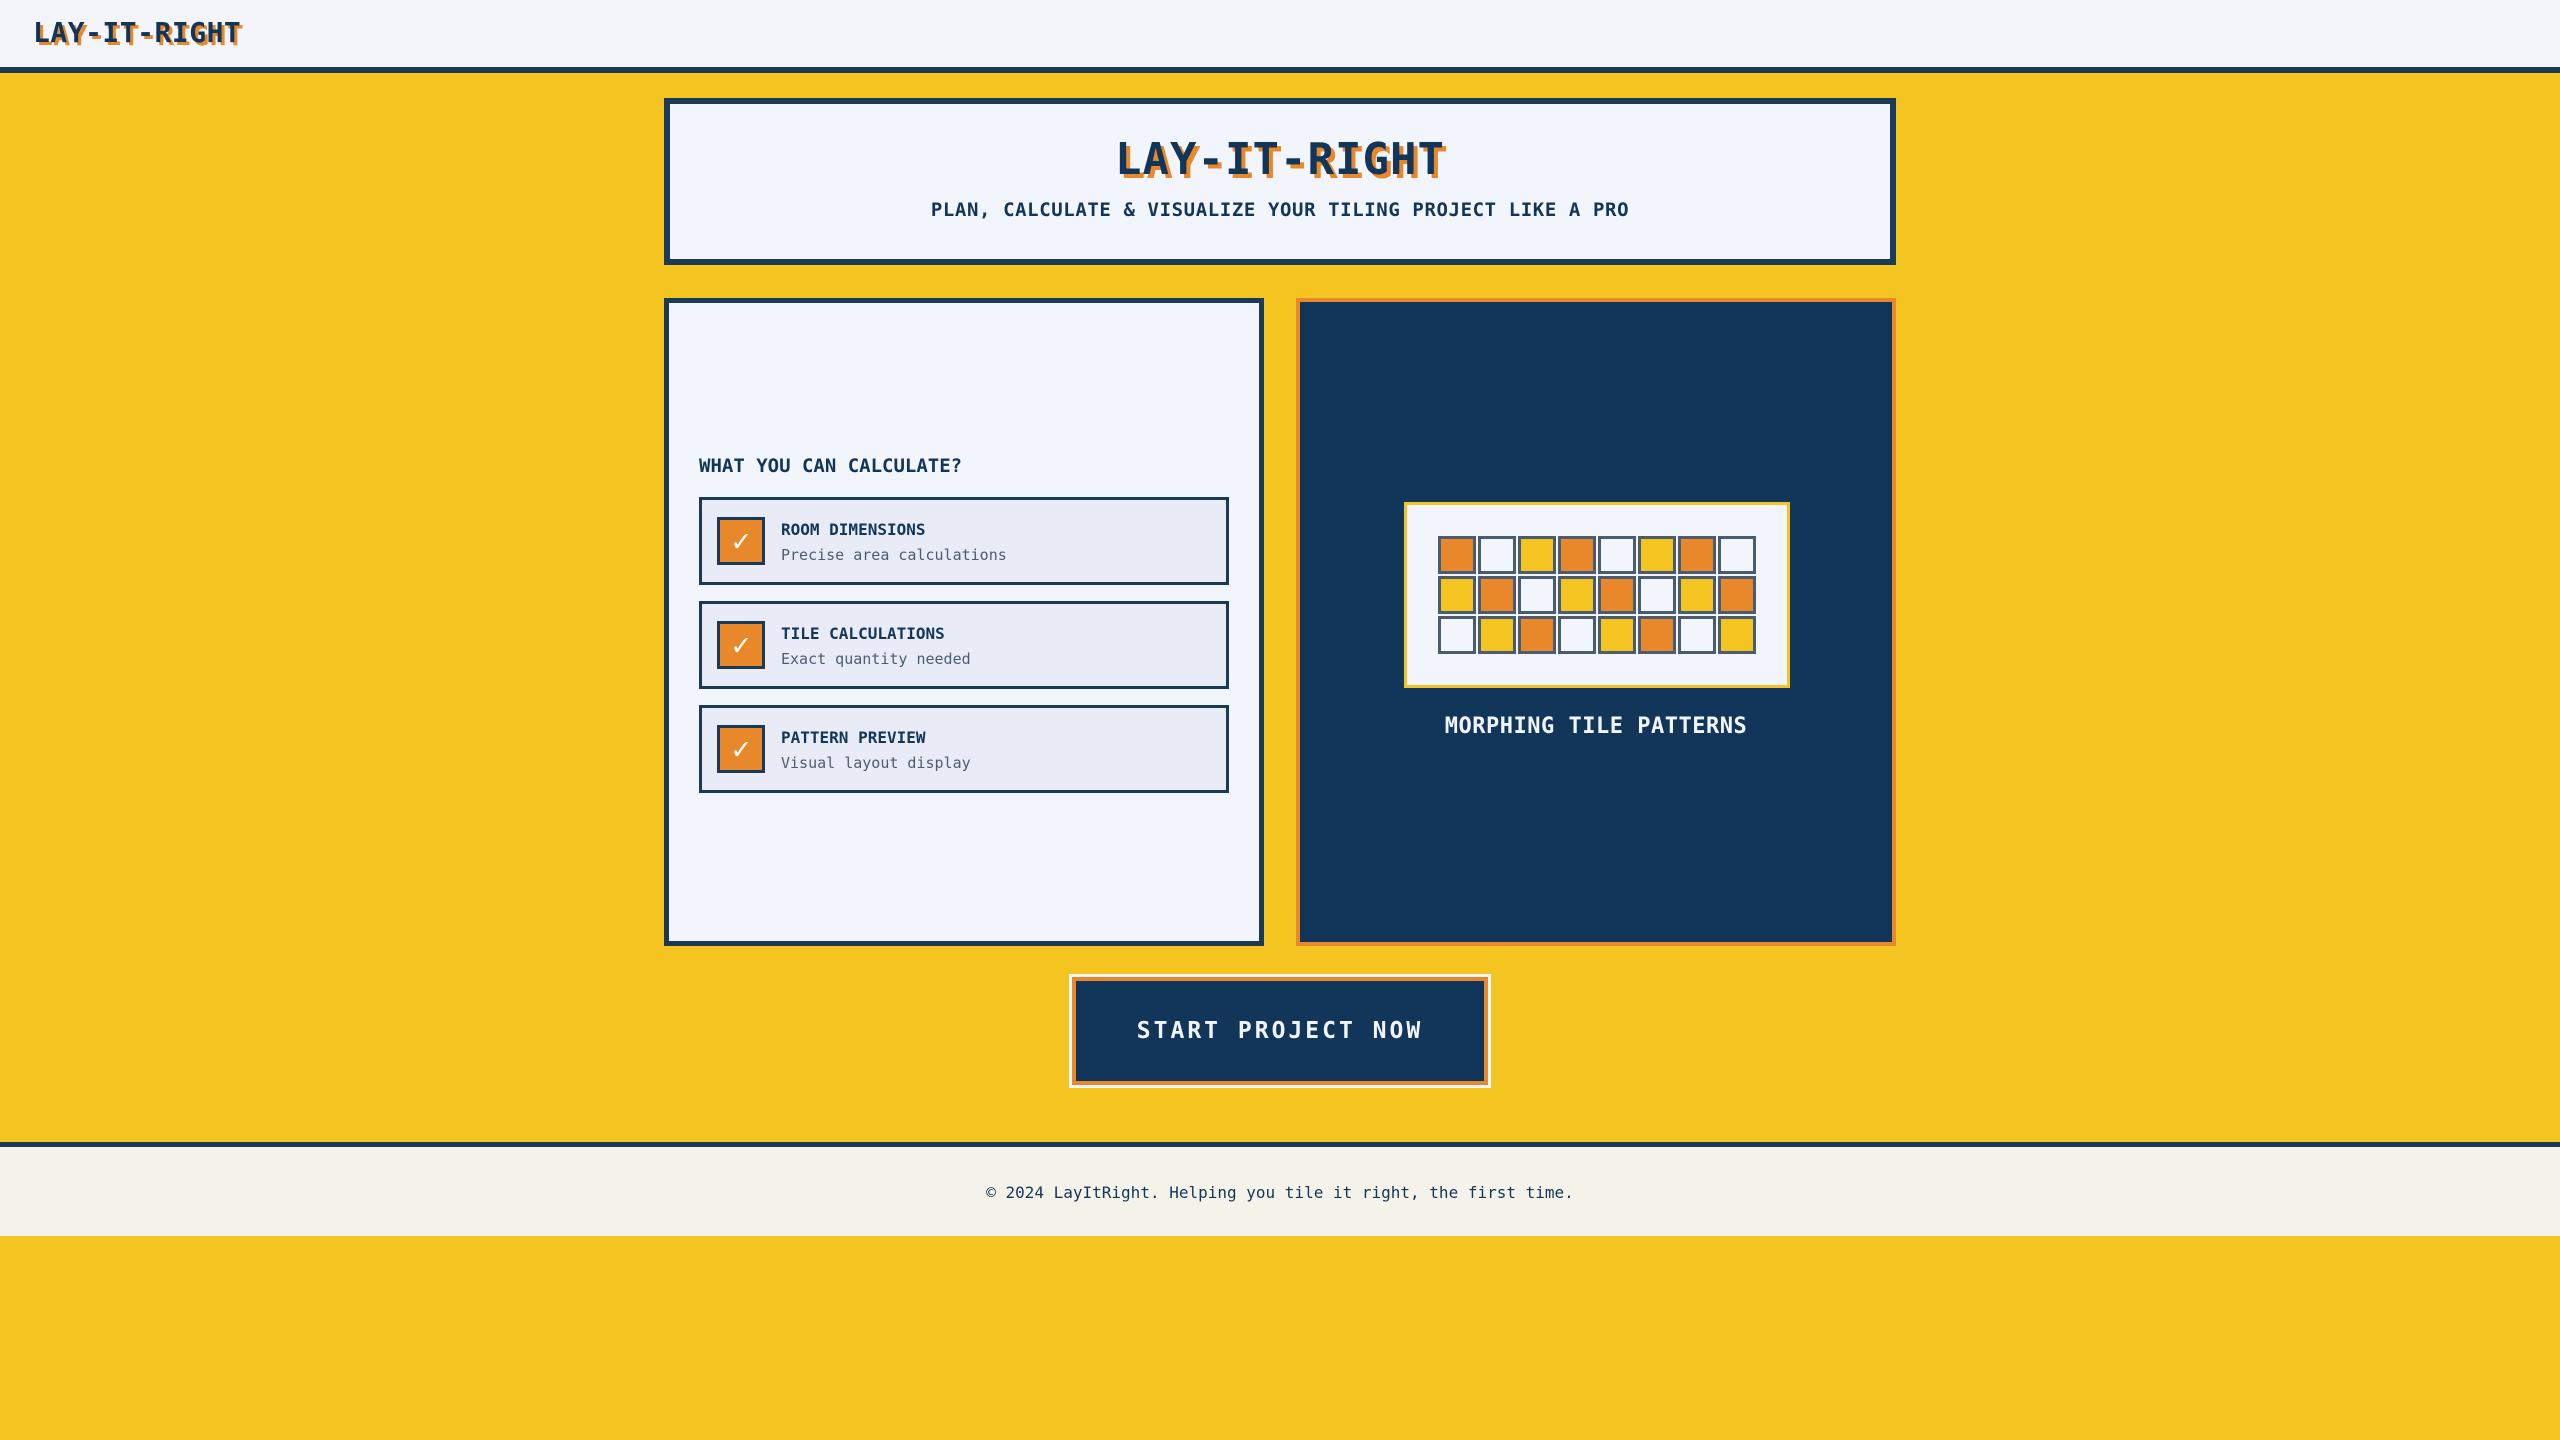  Describe the element at coordinates (1280, 1031) in the screenshot. I see `start-project-button: START PROJECT NOW` at that location.